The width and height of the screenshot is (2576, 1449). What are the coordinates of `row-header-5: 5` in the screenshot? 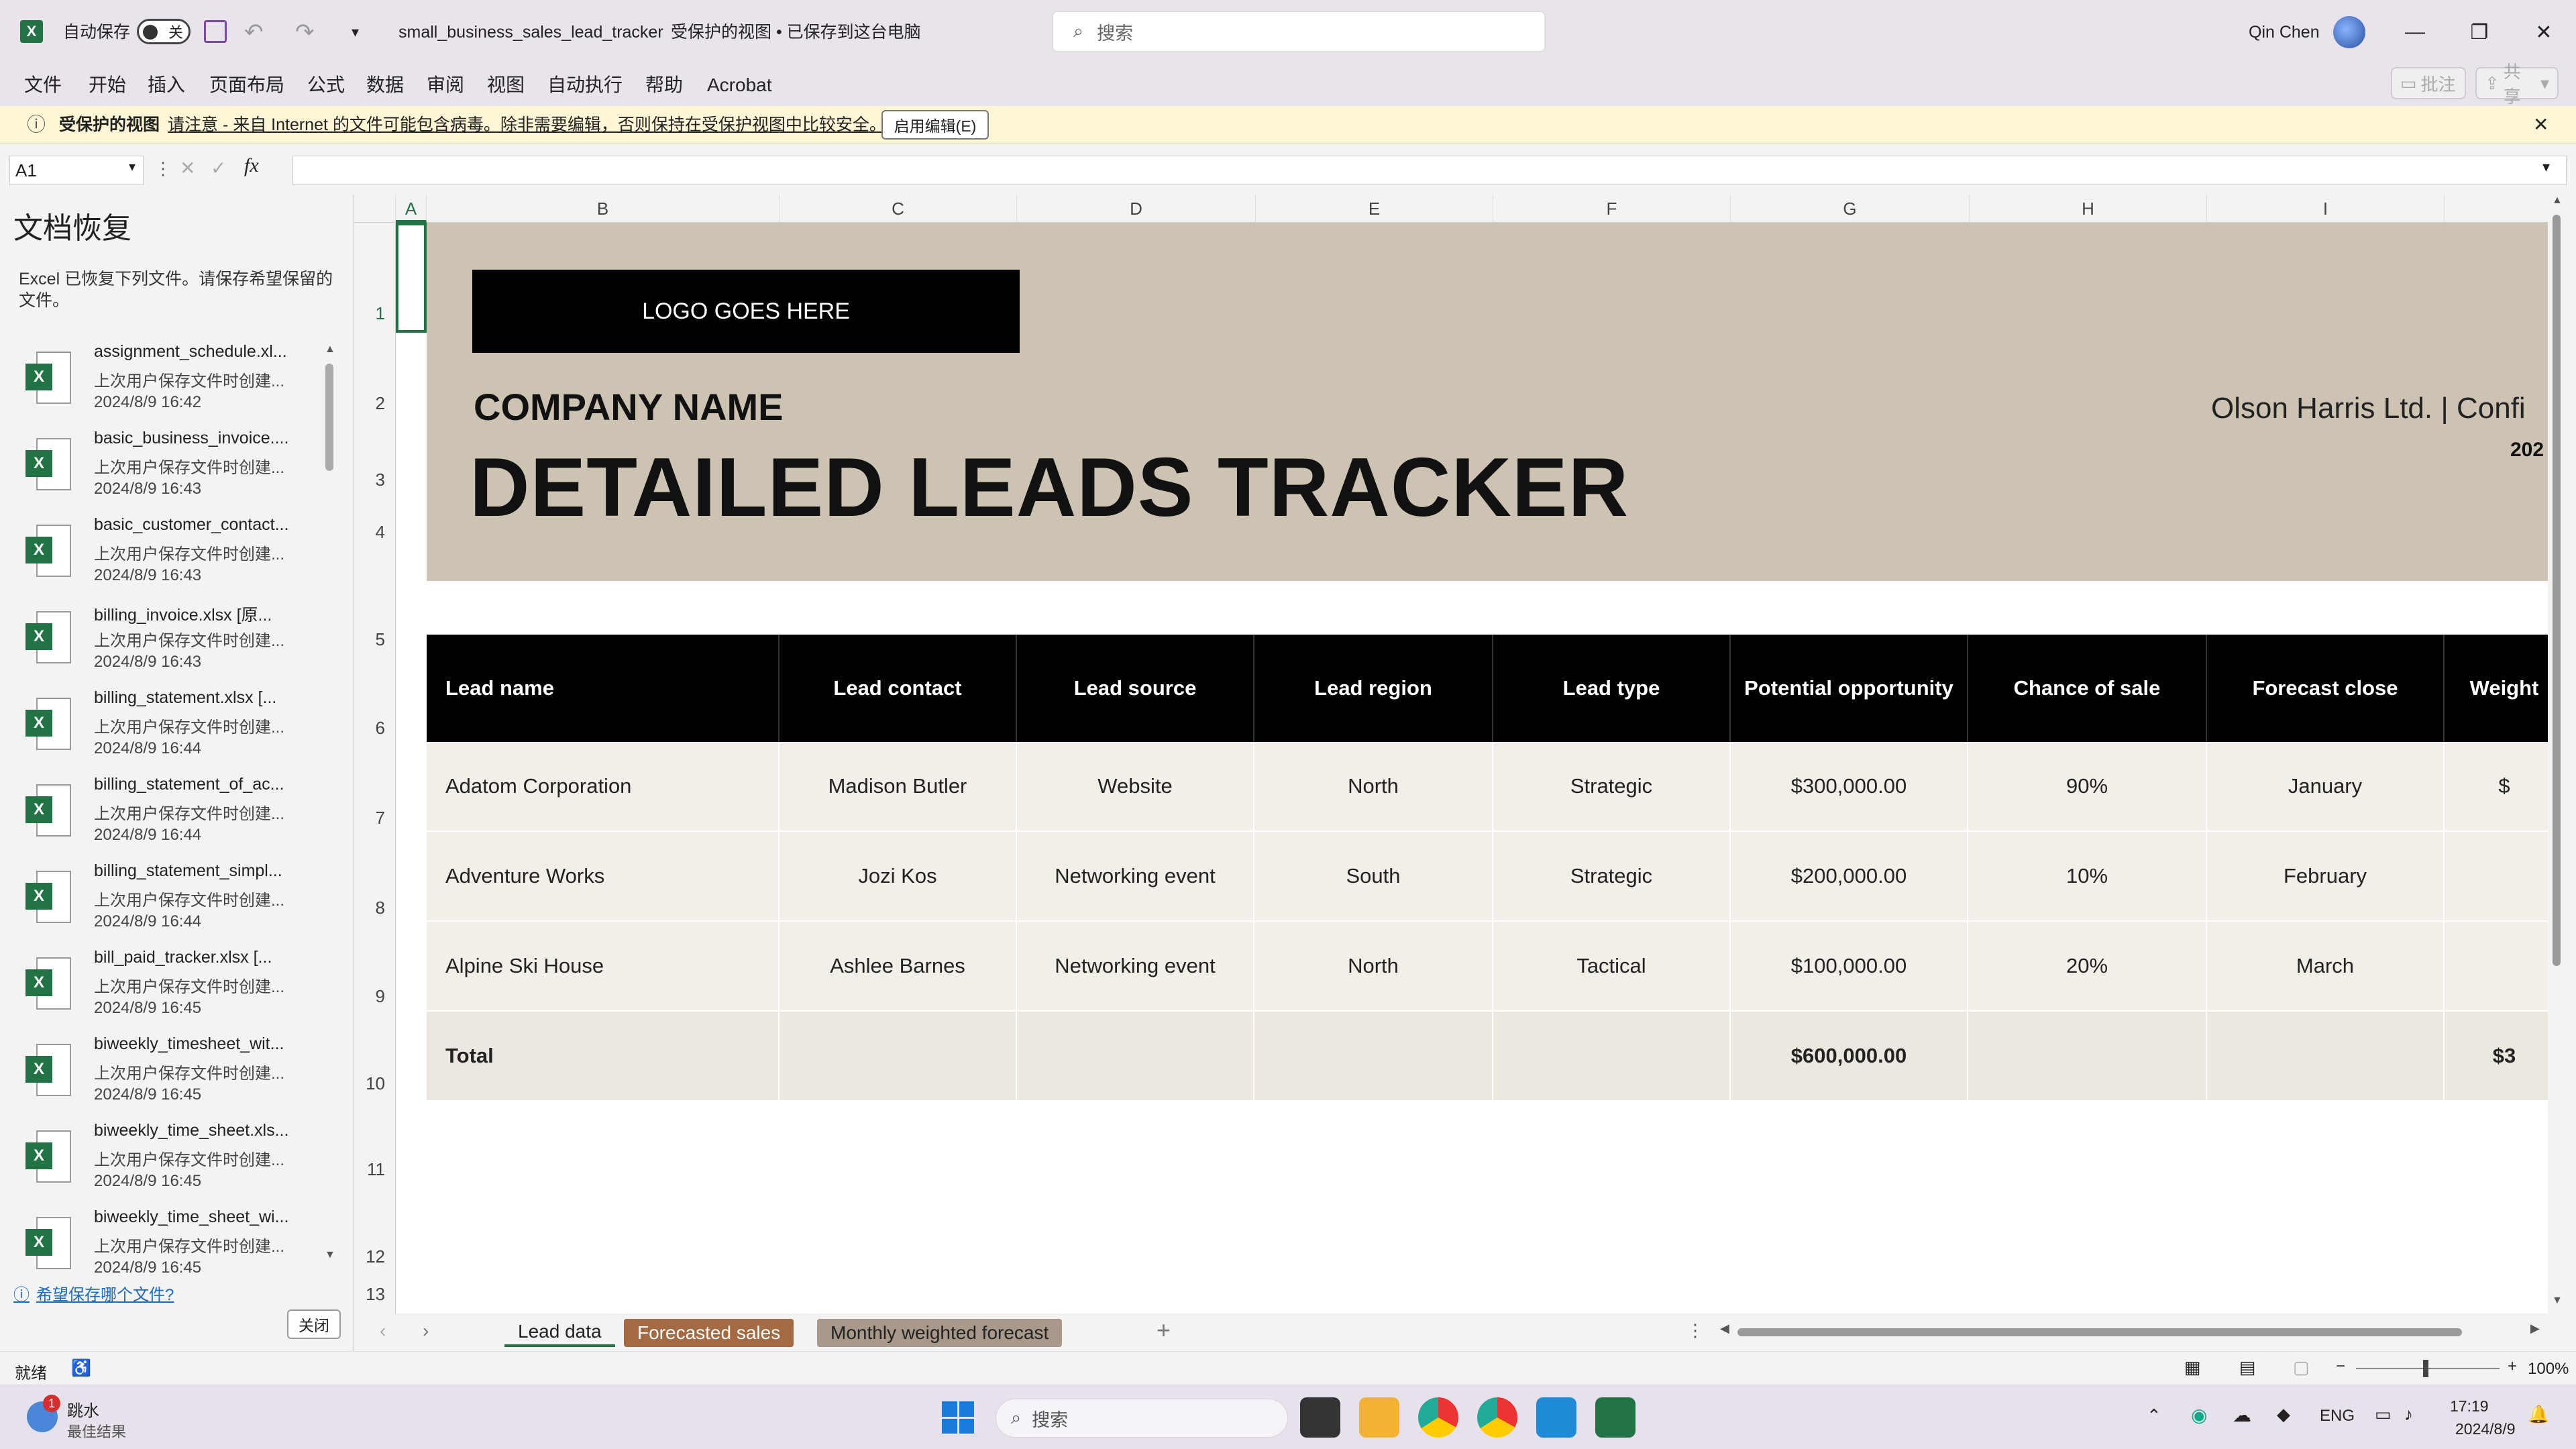 It's located at (375, 642).